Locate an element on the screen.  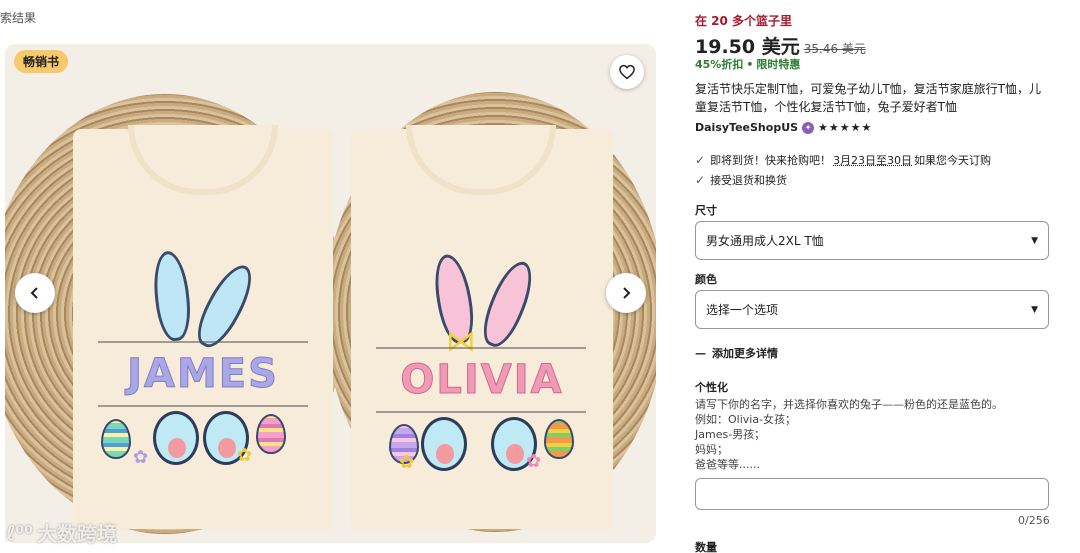
original-price: 35.46 美元 is located at coordinates (834, 49).